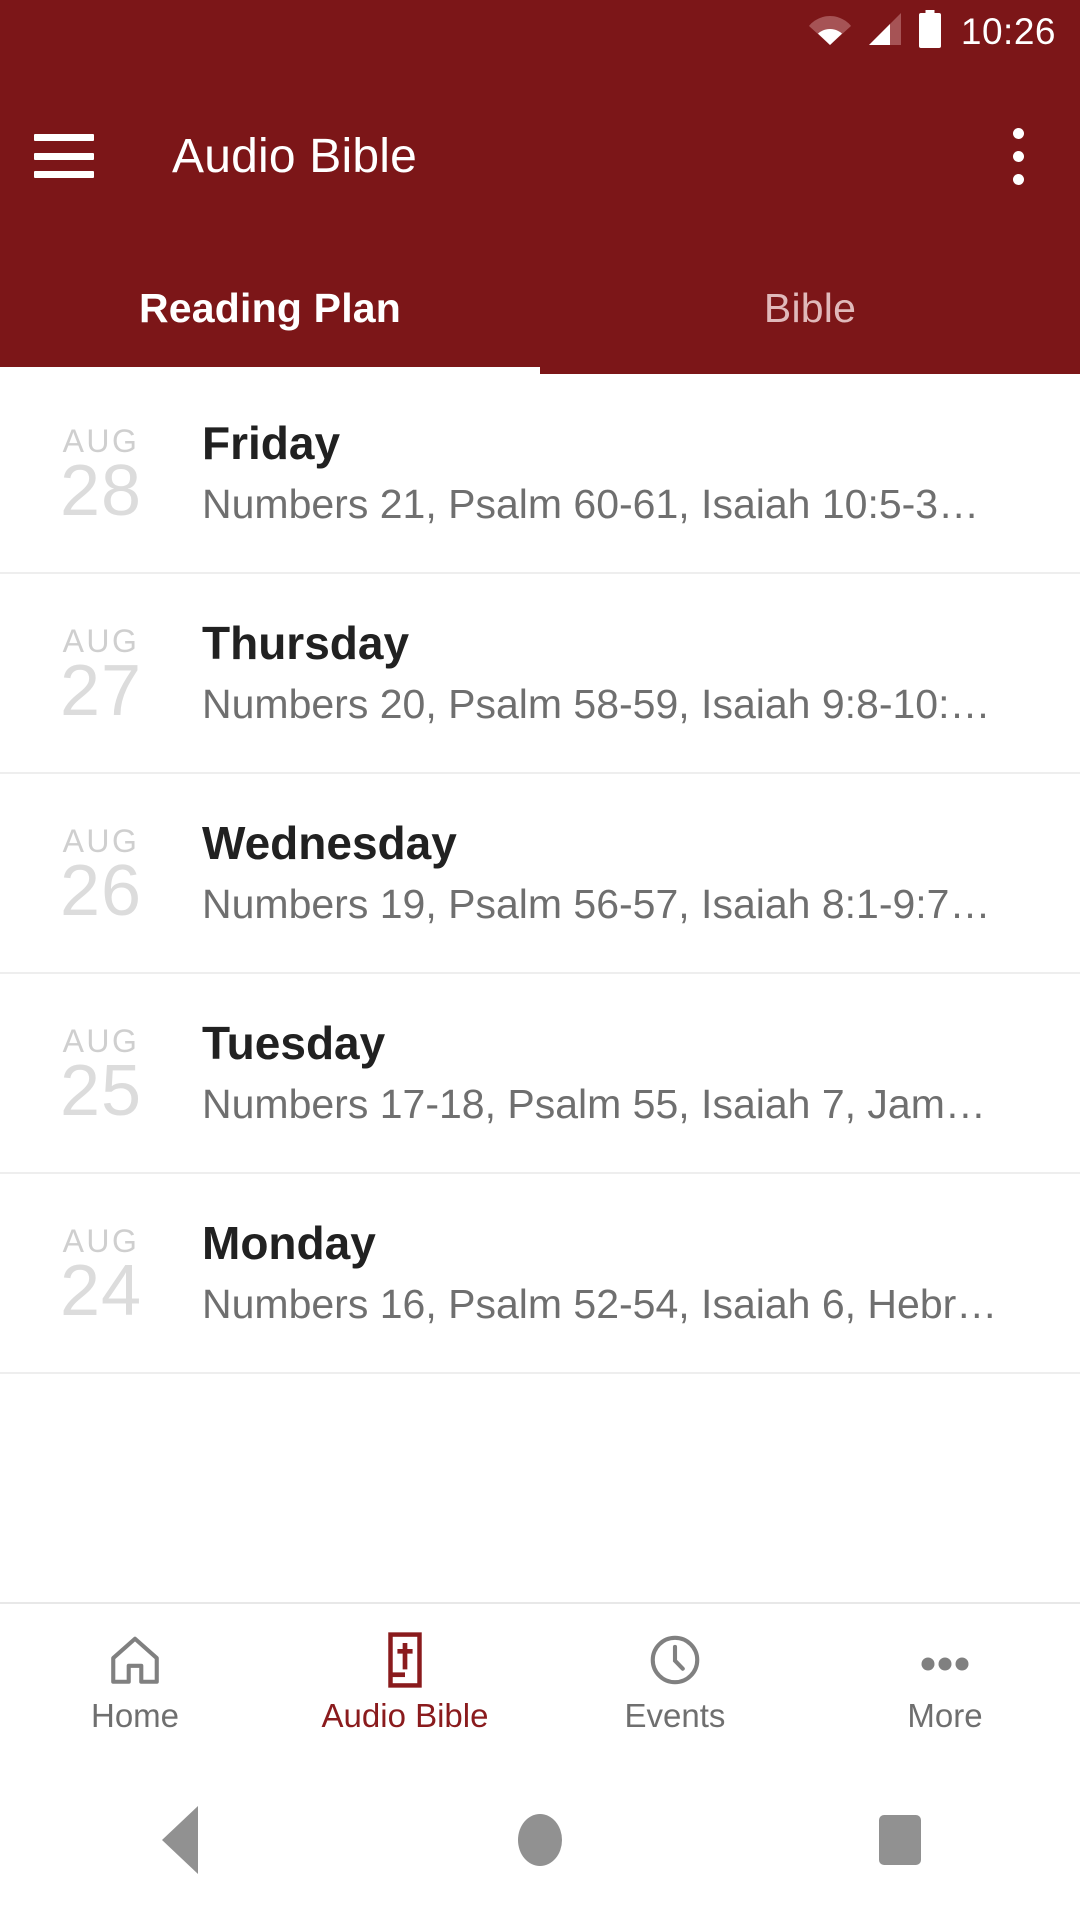  I want to click on wifi-icon, so click(829, 31).